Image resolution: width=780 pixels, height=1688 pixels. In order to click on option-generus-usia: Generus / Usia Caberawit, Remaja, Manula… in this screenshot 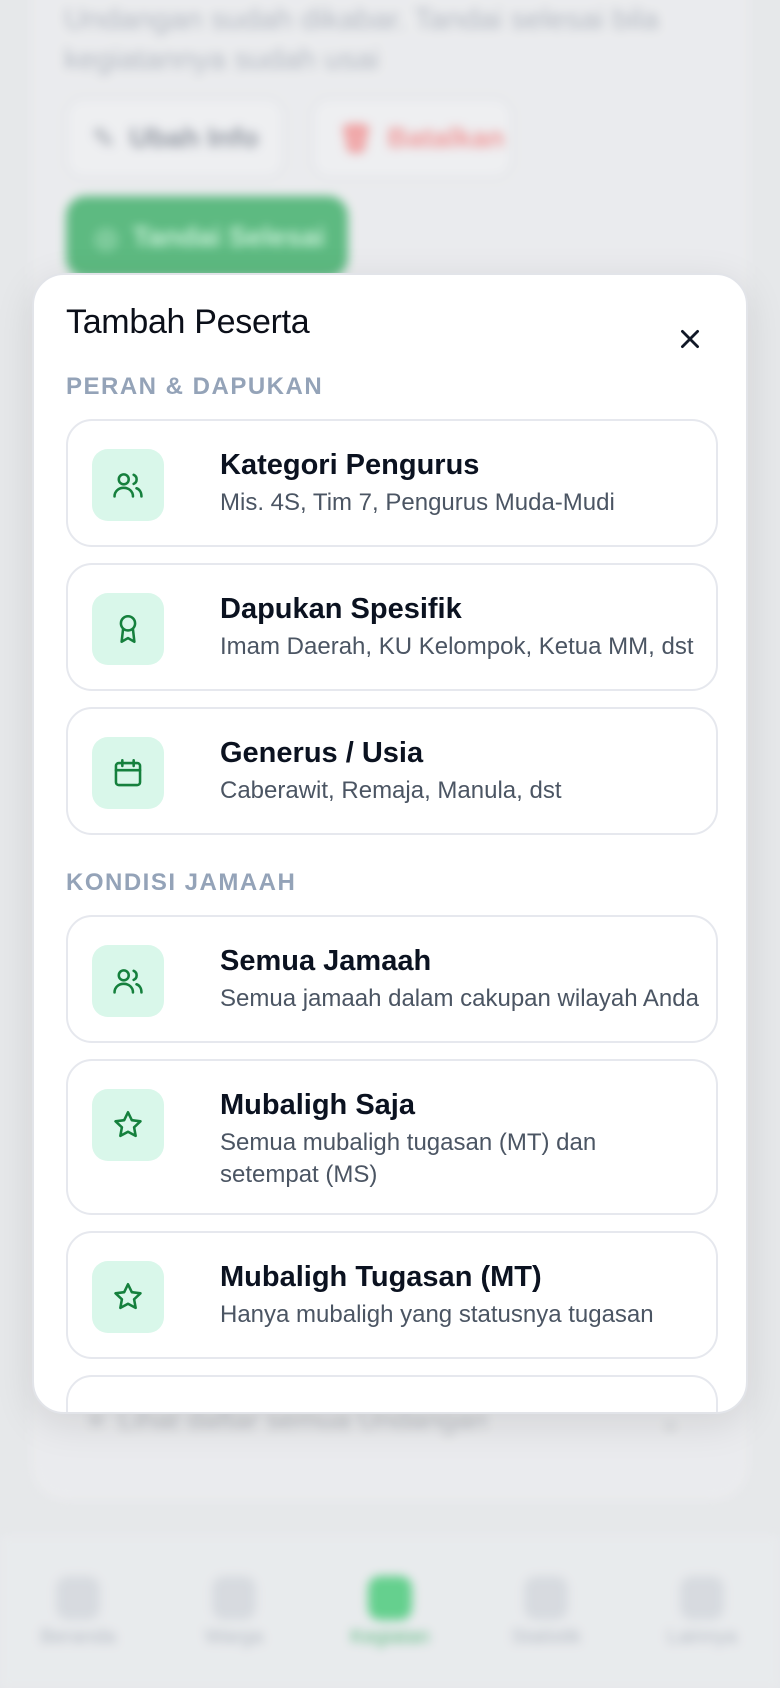, I will do `click(392, 771)`.